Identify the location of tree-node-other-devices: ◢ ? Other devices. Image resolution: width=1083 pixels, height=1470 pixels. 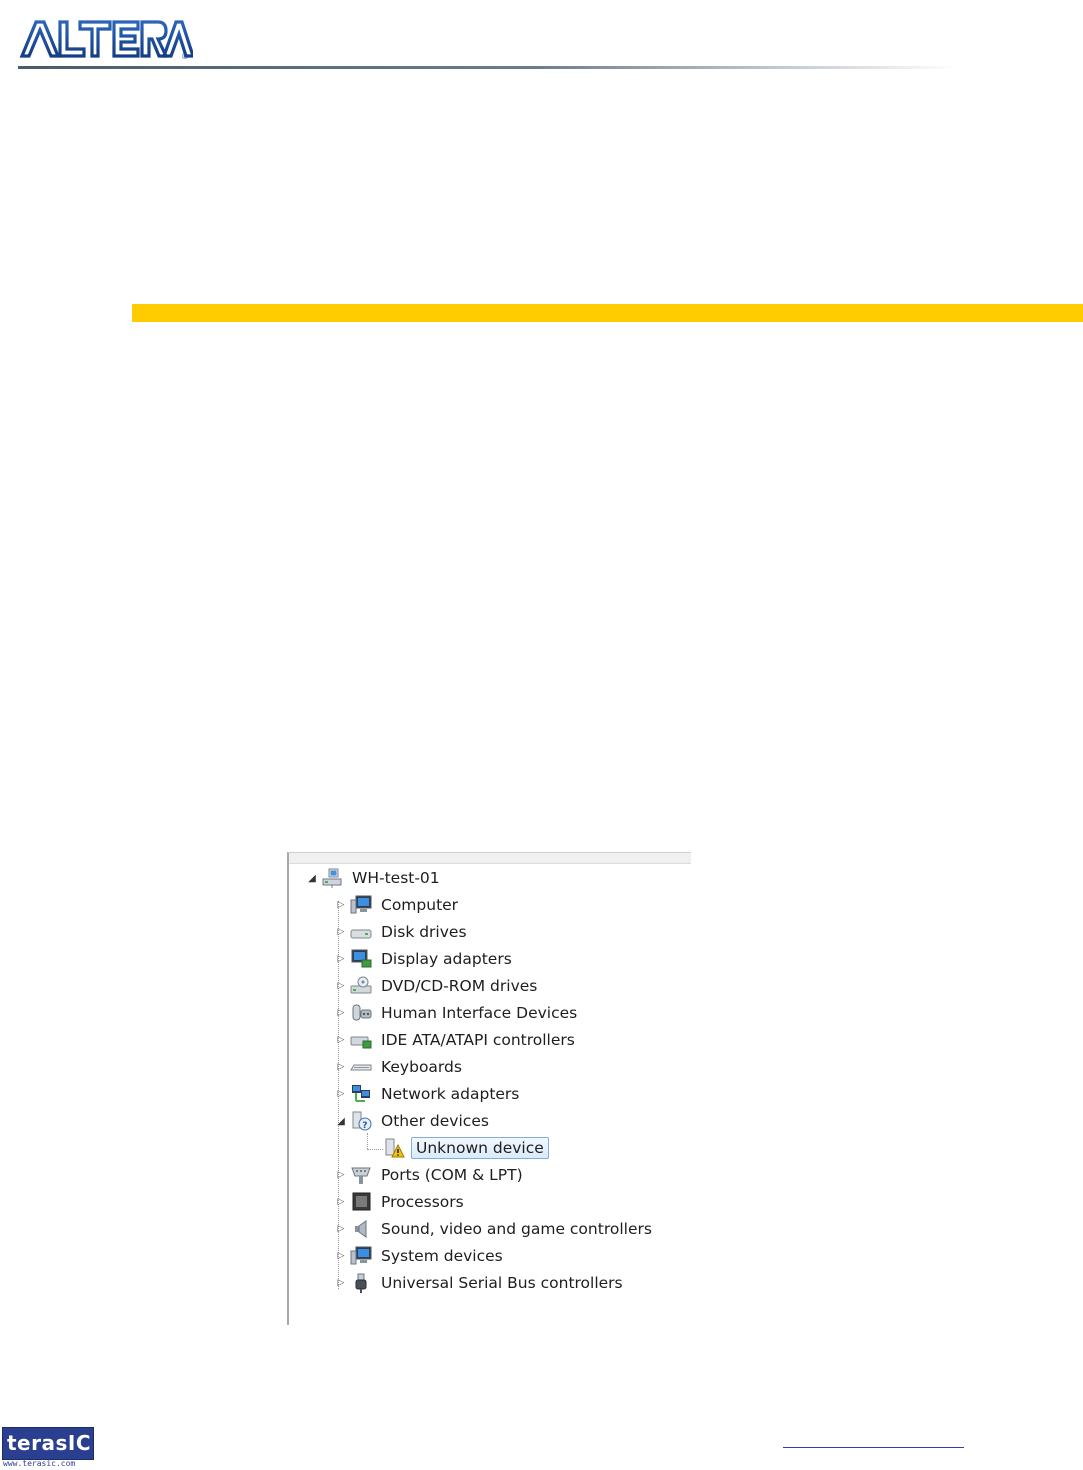
(413, 1121).